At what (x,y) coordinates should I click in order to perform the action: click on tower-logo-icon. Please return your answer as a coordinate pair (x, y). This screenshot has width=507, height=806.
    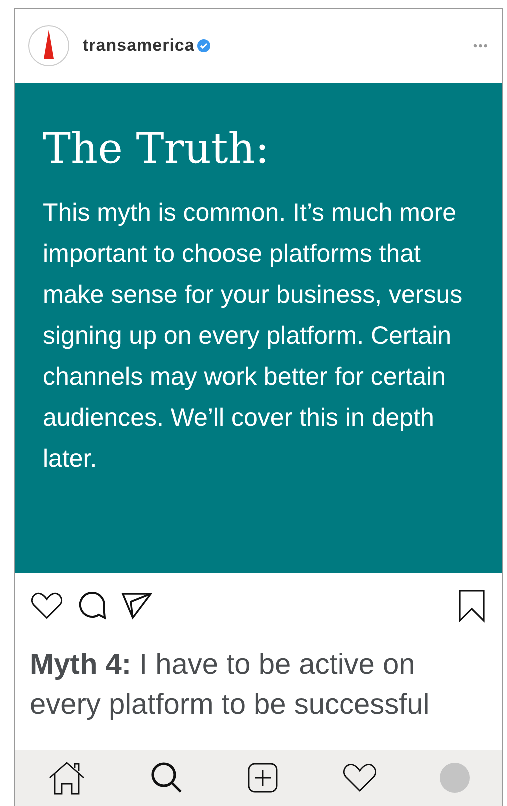
    Looking at the image, I should click on (49, 46).